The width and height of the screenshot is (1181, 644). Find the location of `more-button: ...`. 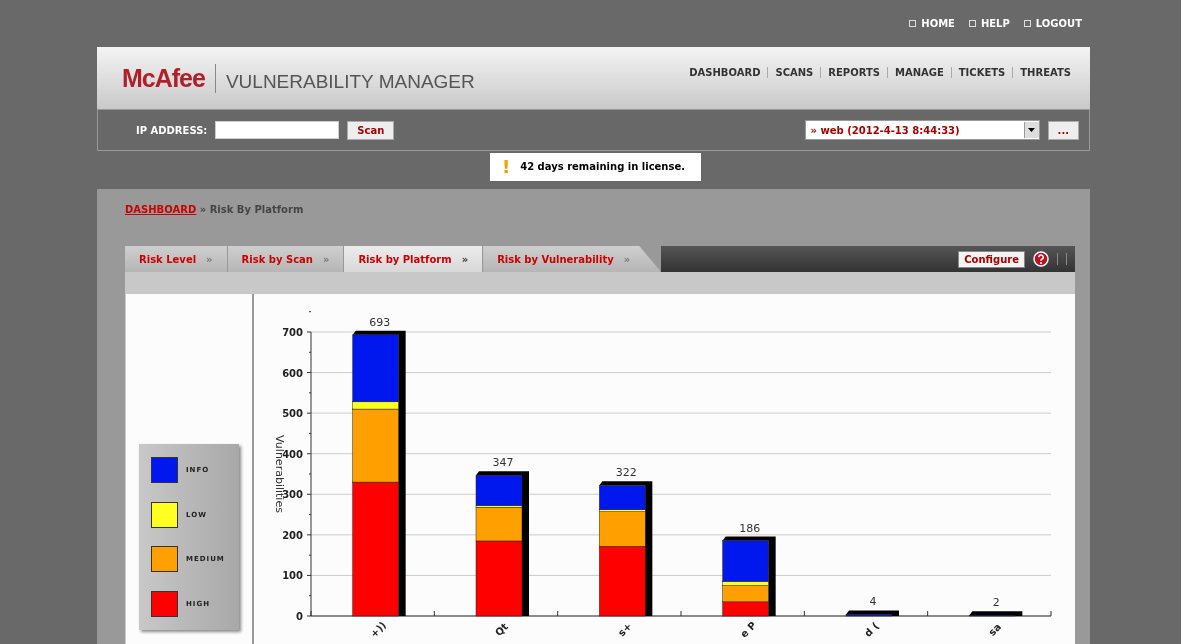

more-button: ... is located at coordinates (1063, 130).